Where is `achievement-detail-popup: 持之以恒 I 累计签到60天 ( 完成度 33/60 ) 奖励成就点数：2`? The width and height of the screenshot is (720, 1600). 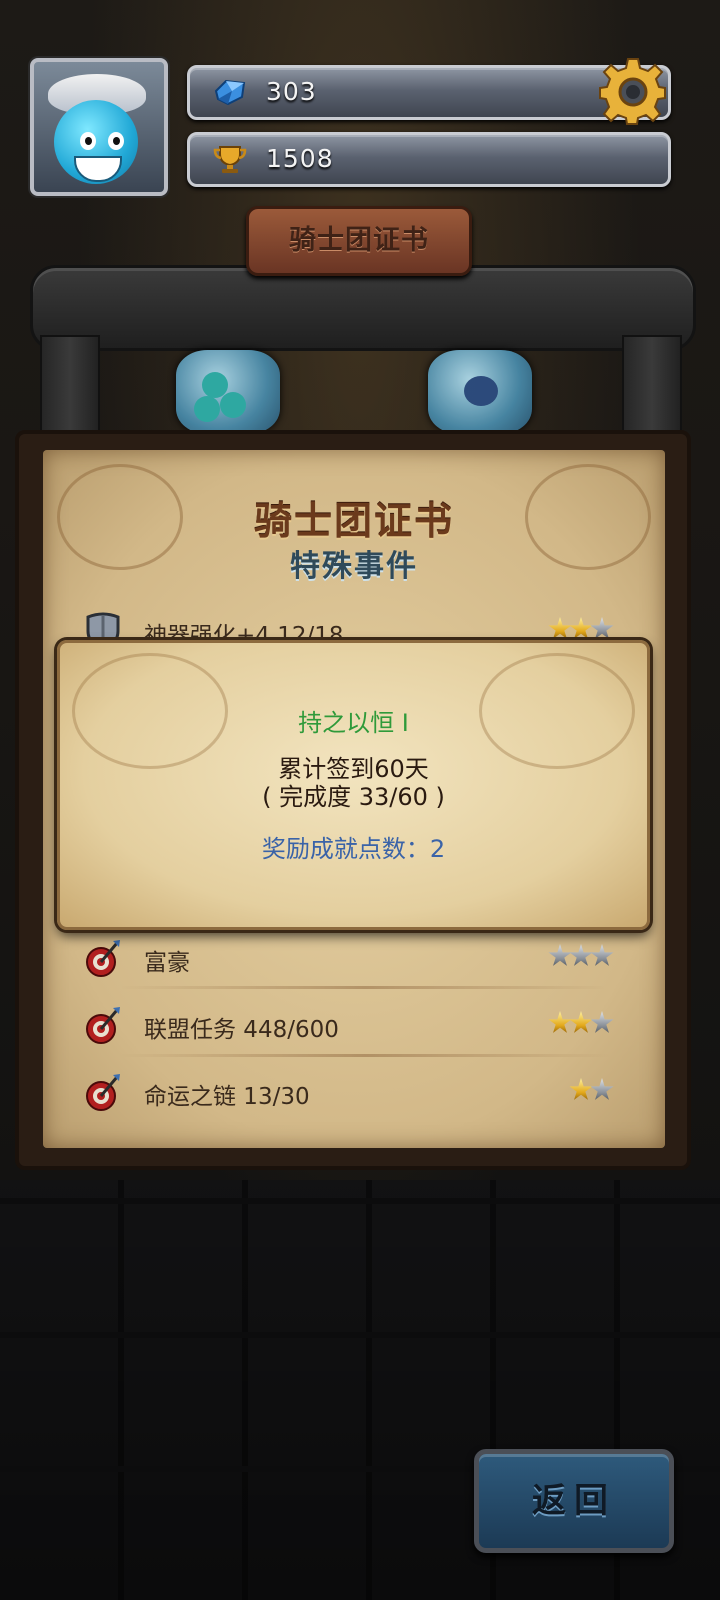
achievement-detail-popup: 持之以恒 I 累计签到60天 ( 完成度 33/60 ) 奖励成就点数：2 is located at coordinates (353, 785).